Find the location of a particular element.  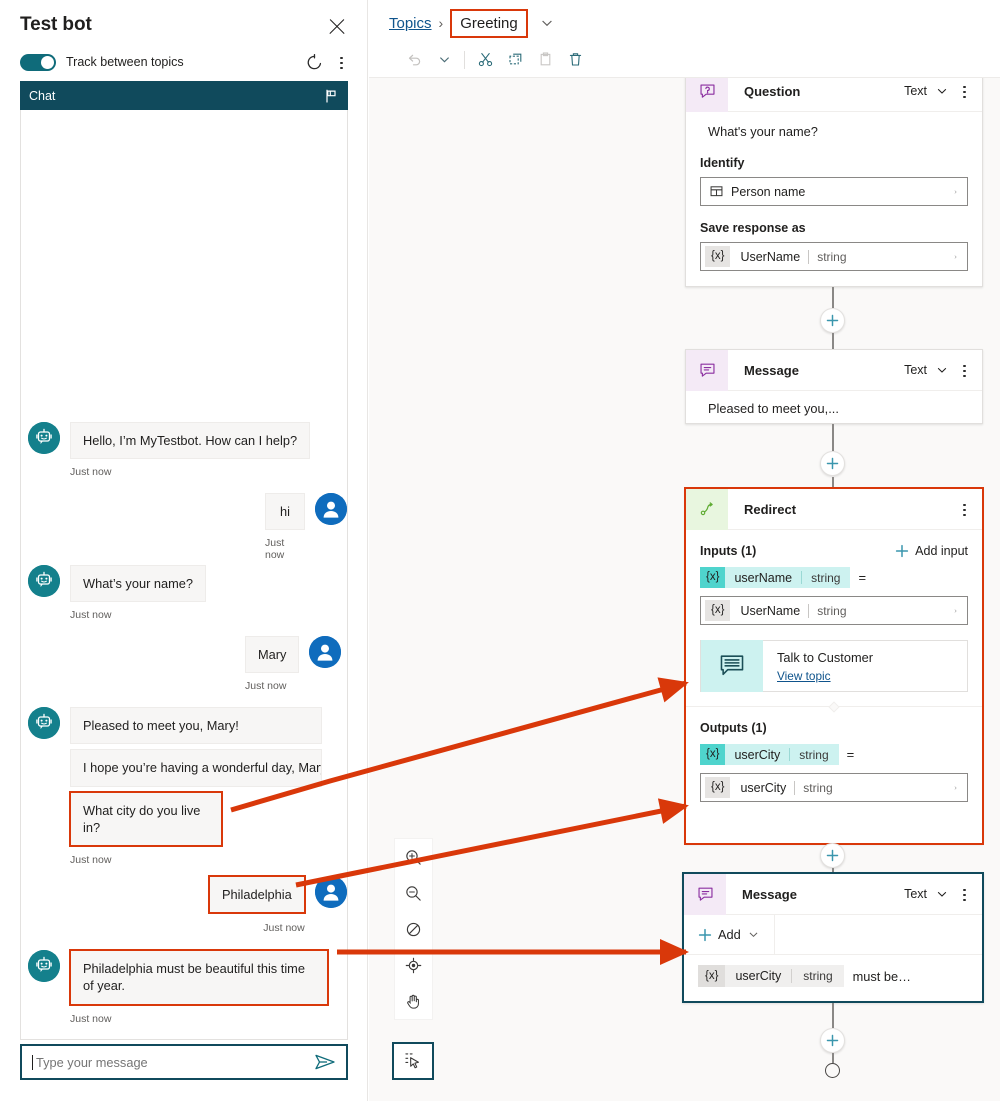

search-input is located at coordinates (174, 1062).